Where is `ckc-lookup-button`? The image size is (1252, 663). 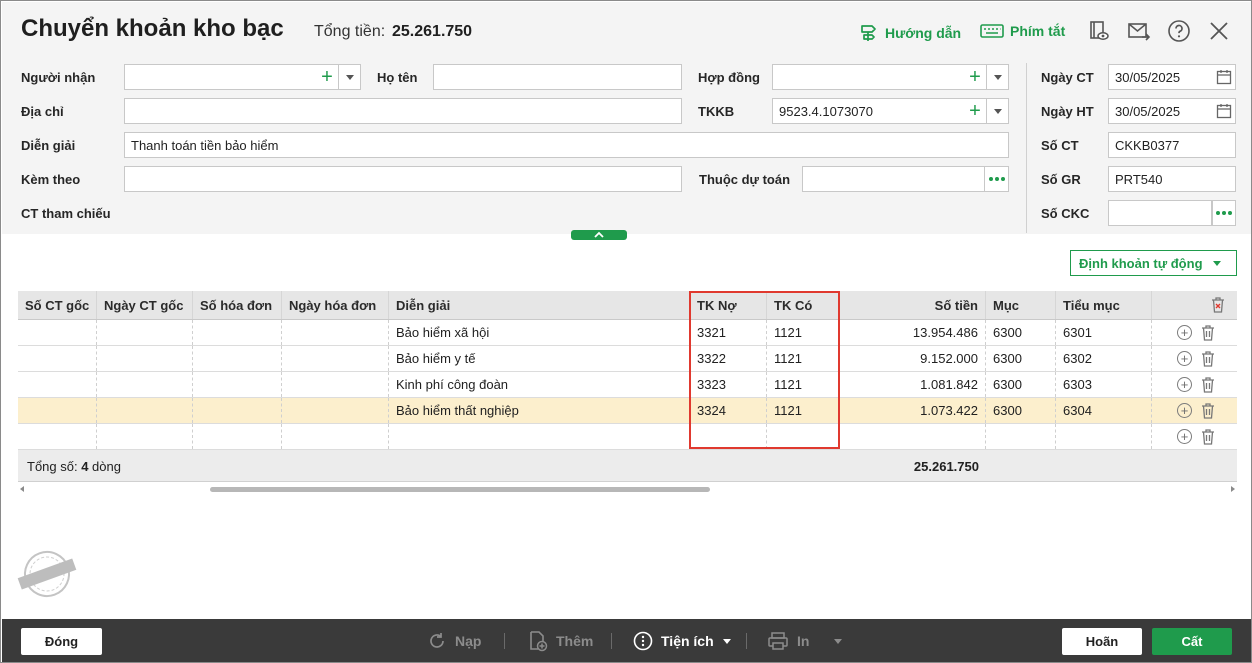 ckc-lookup-button is located at coordinates (1224, 213).